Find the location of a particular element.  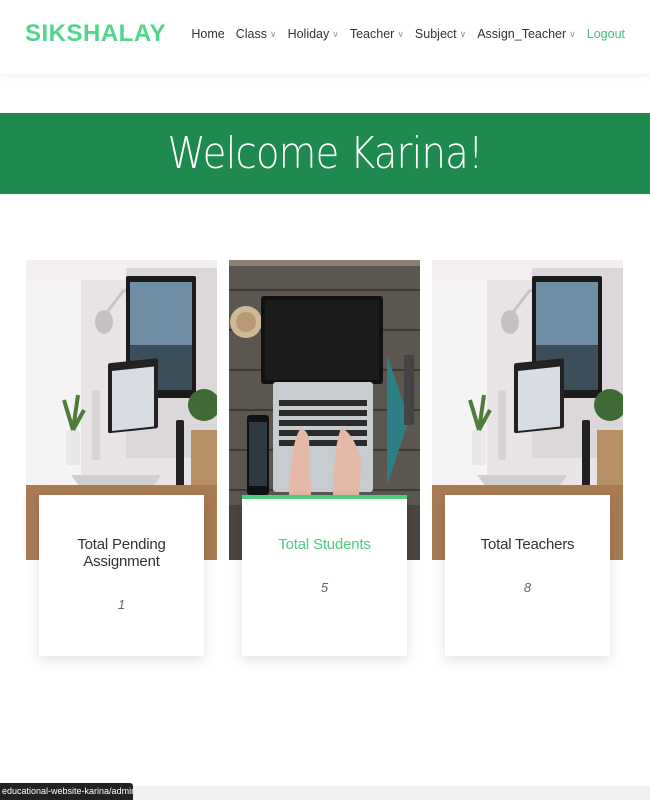

pending-assignment-card: Total Pending Assignment 1 is located at coordinates (121, 458).